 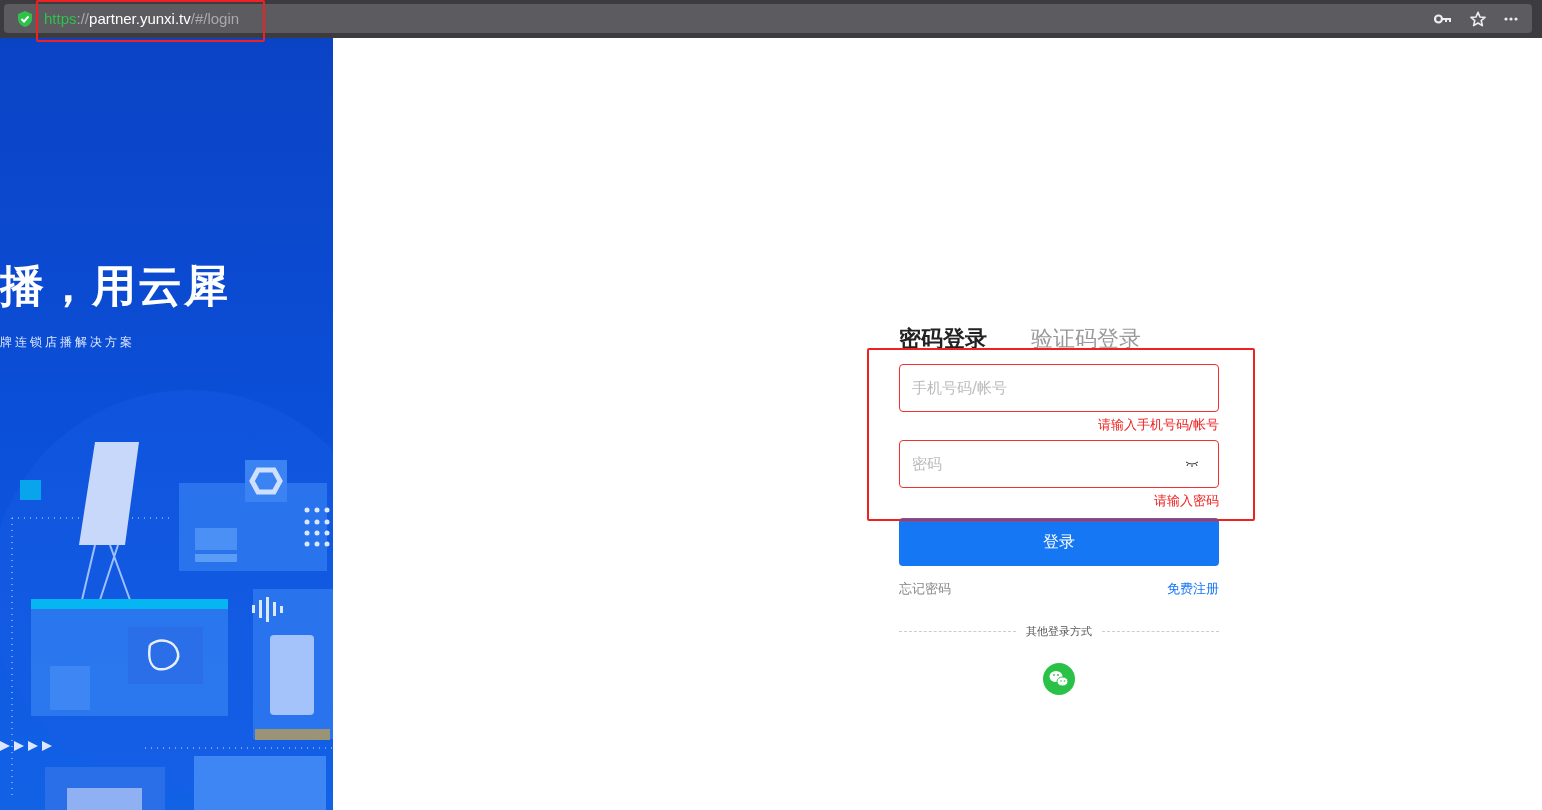 I want to click on login-button: 登录, so click(x=1059, y=542).